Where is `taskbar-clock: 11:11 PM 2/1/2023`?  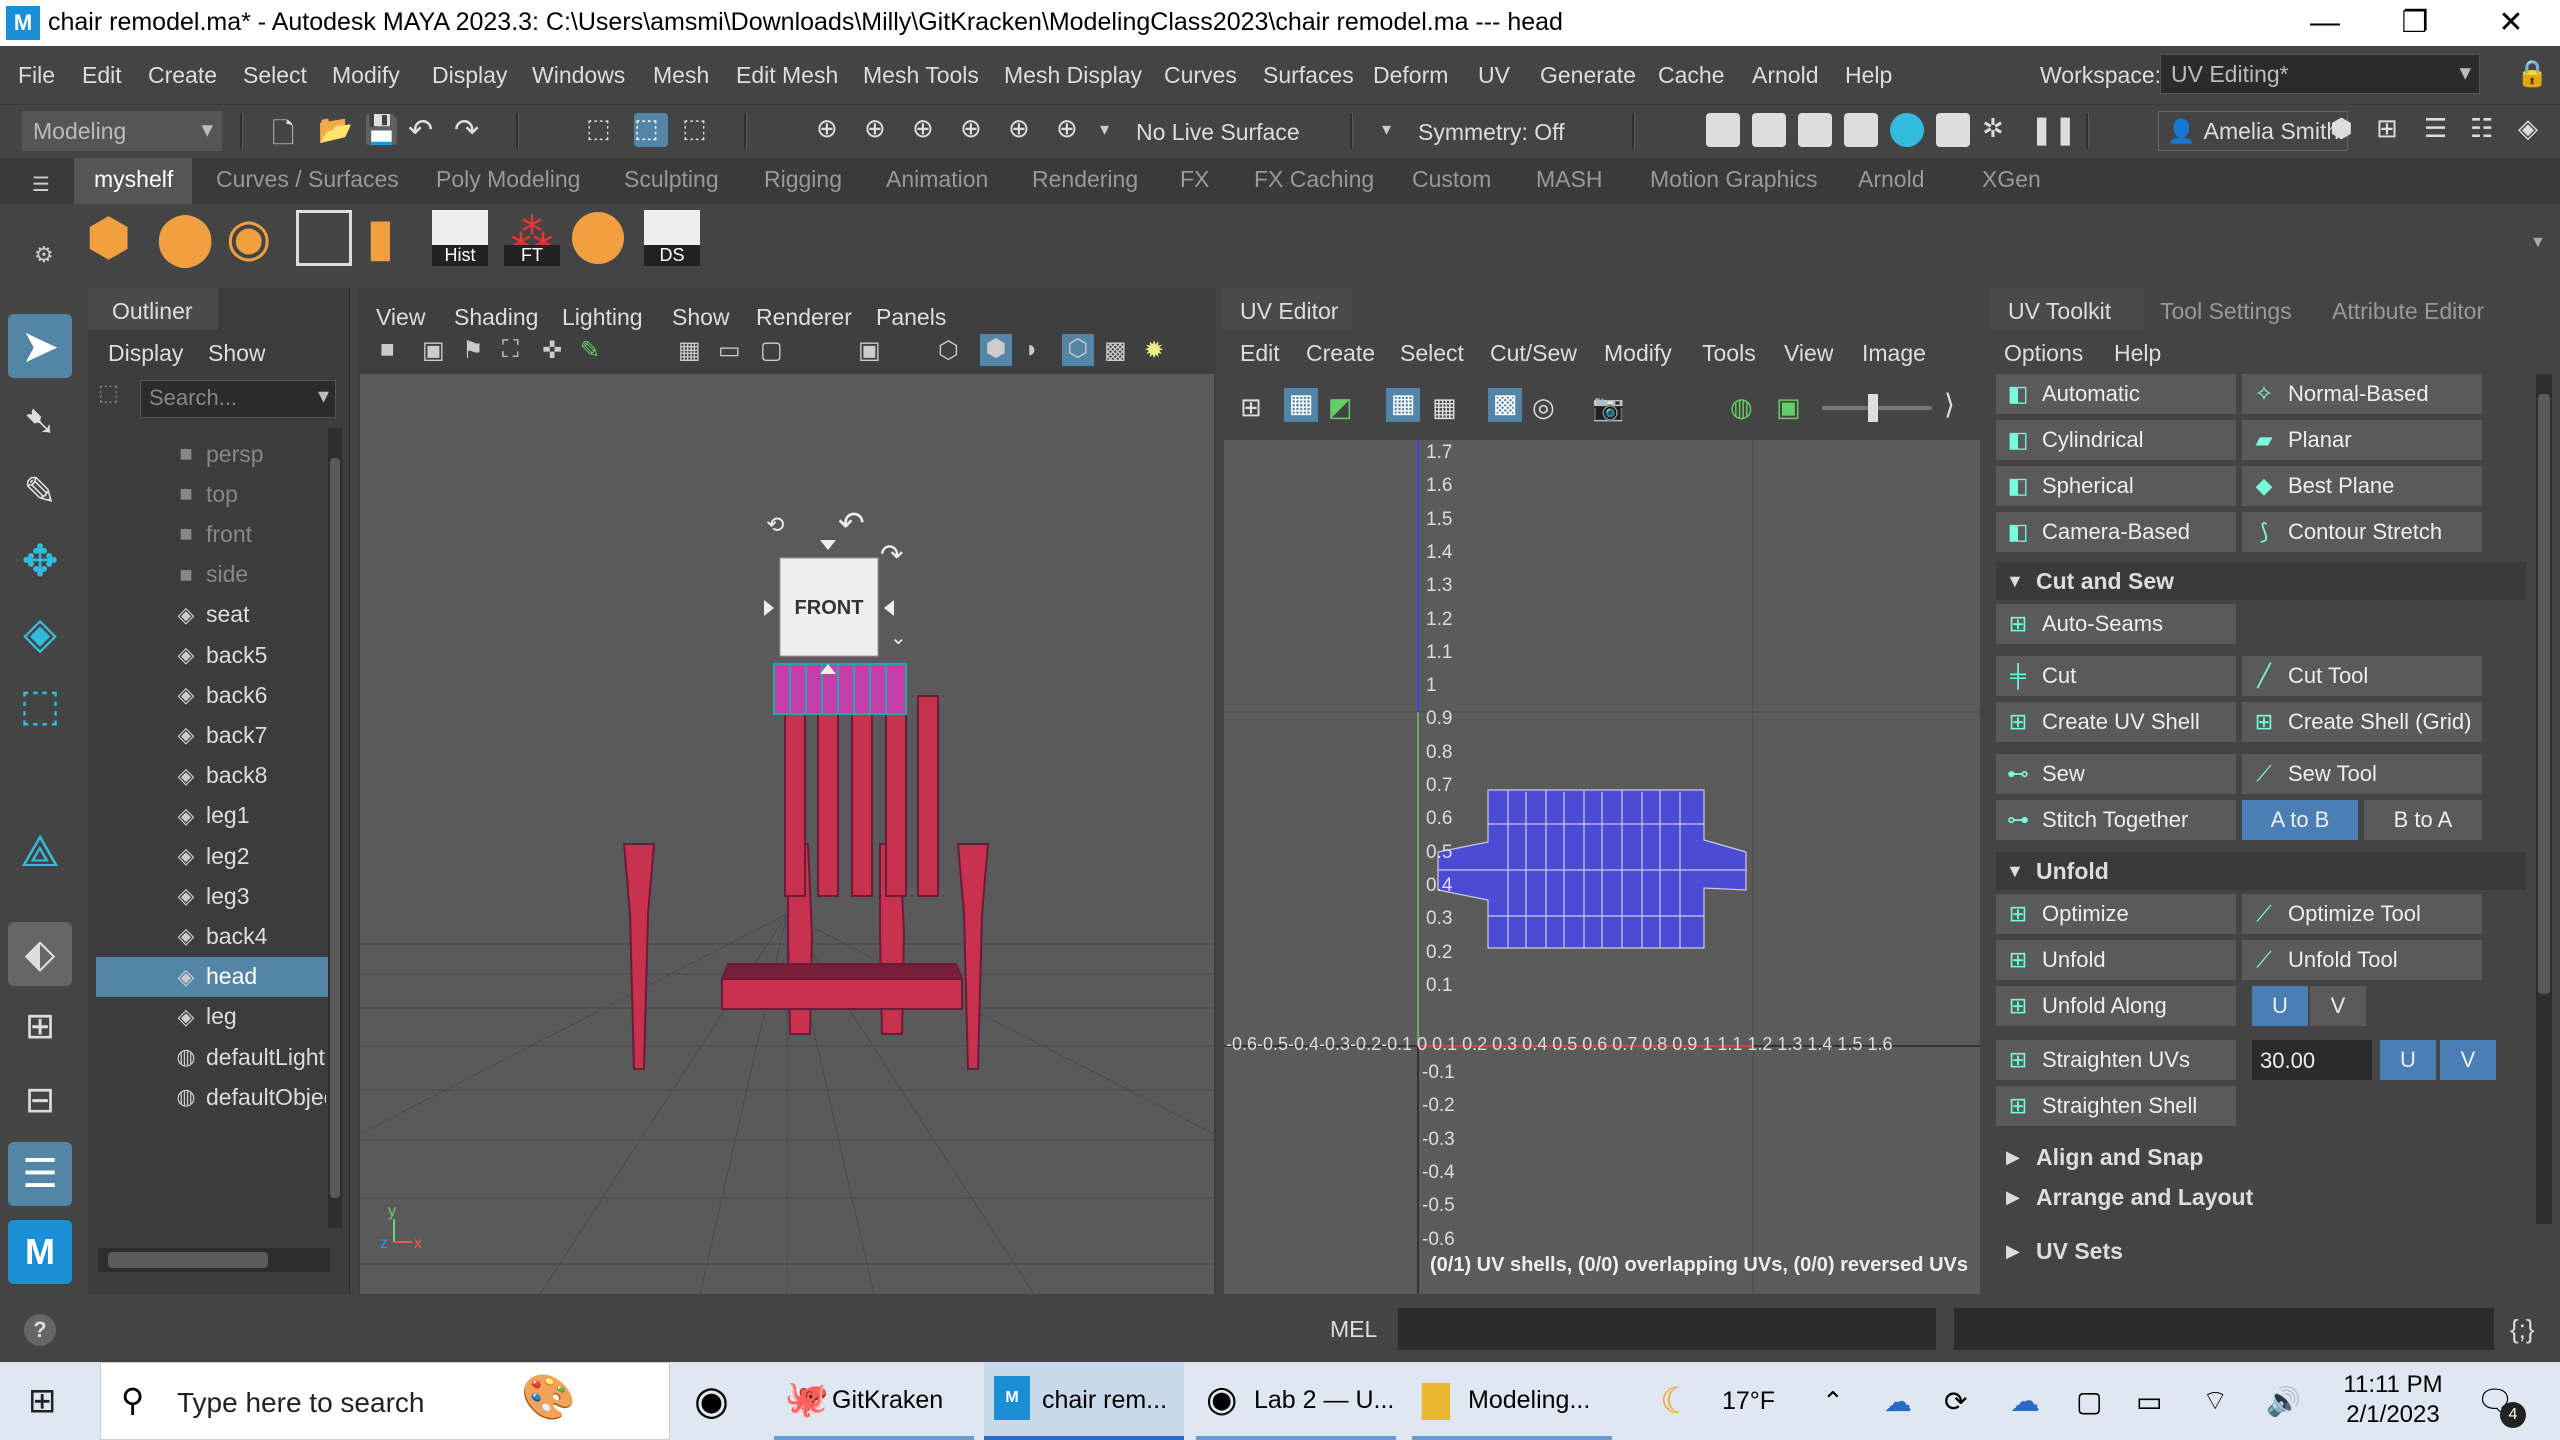 taskbar-clock: 11:11 PM 2/1/2023 is located at coordinates (2393, 1400).